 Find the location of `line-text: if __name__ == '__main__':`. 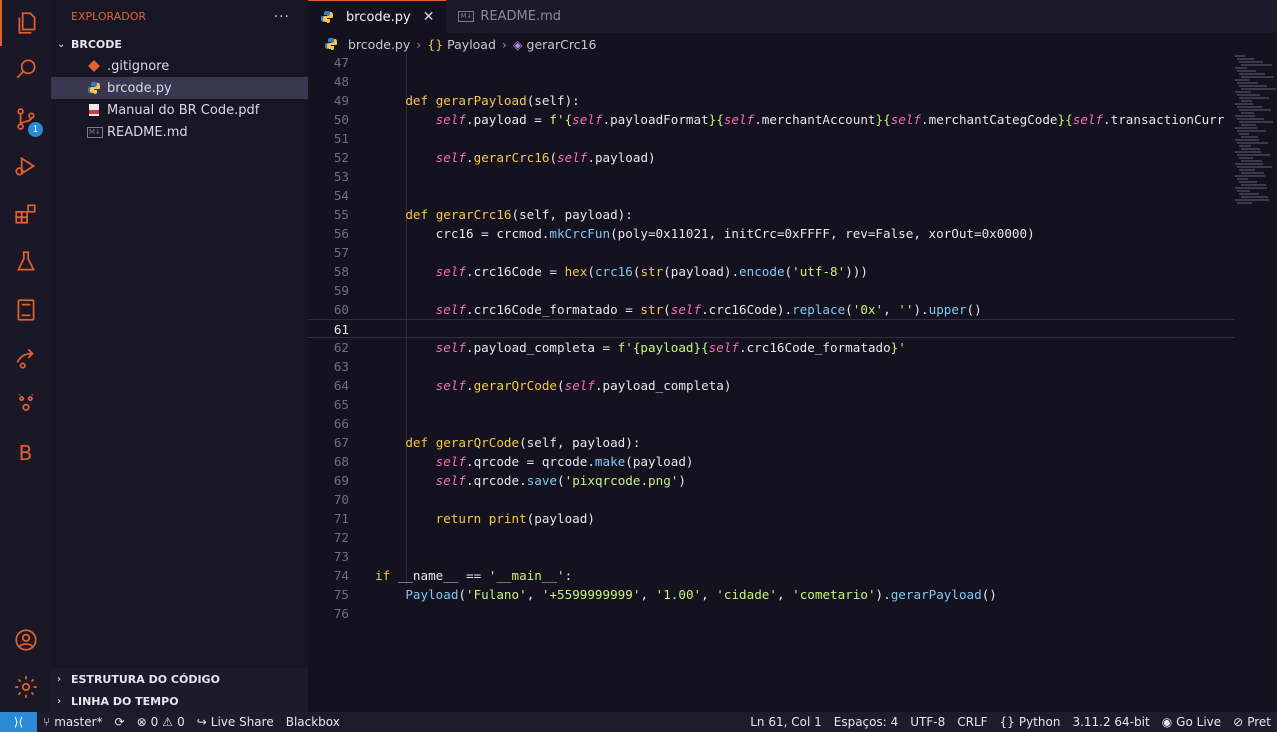

line-text: if __name__ == '__main__': is located at coordinates (474, 575).